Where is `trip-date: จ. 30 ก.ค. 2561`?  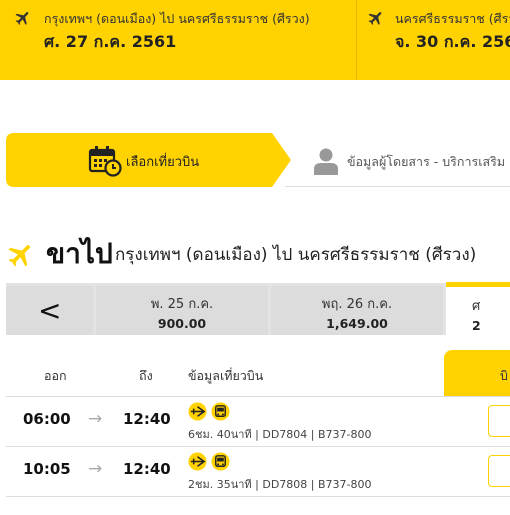 trip-date: จ. 30 ก.ค. 2561 is located at coordinates (452, 41).